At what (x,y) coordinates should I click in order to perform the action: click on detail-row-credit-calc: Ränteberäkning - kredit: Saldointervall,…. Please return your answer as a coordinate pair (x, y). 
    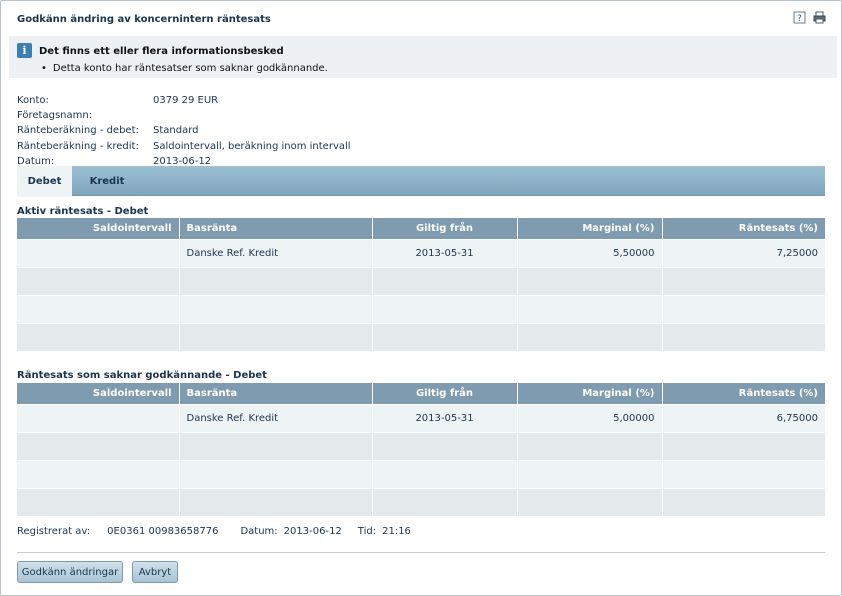
    Looking at the image, I should click on (184, 146).